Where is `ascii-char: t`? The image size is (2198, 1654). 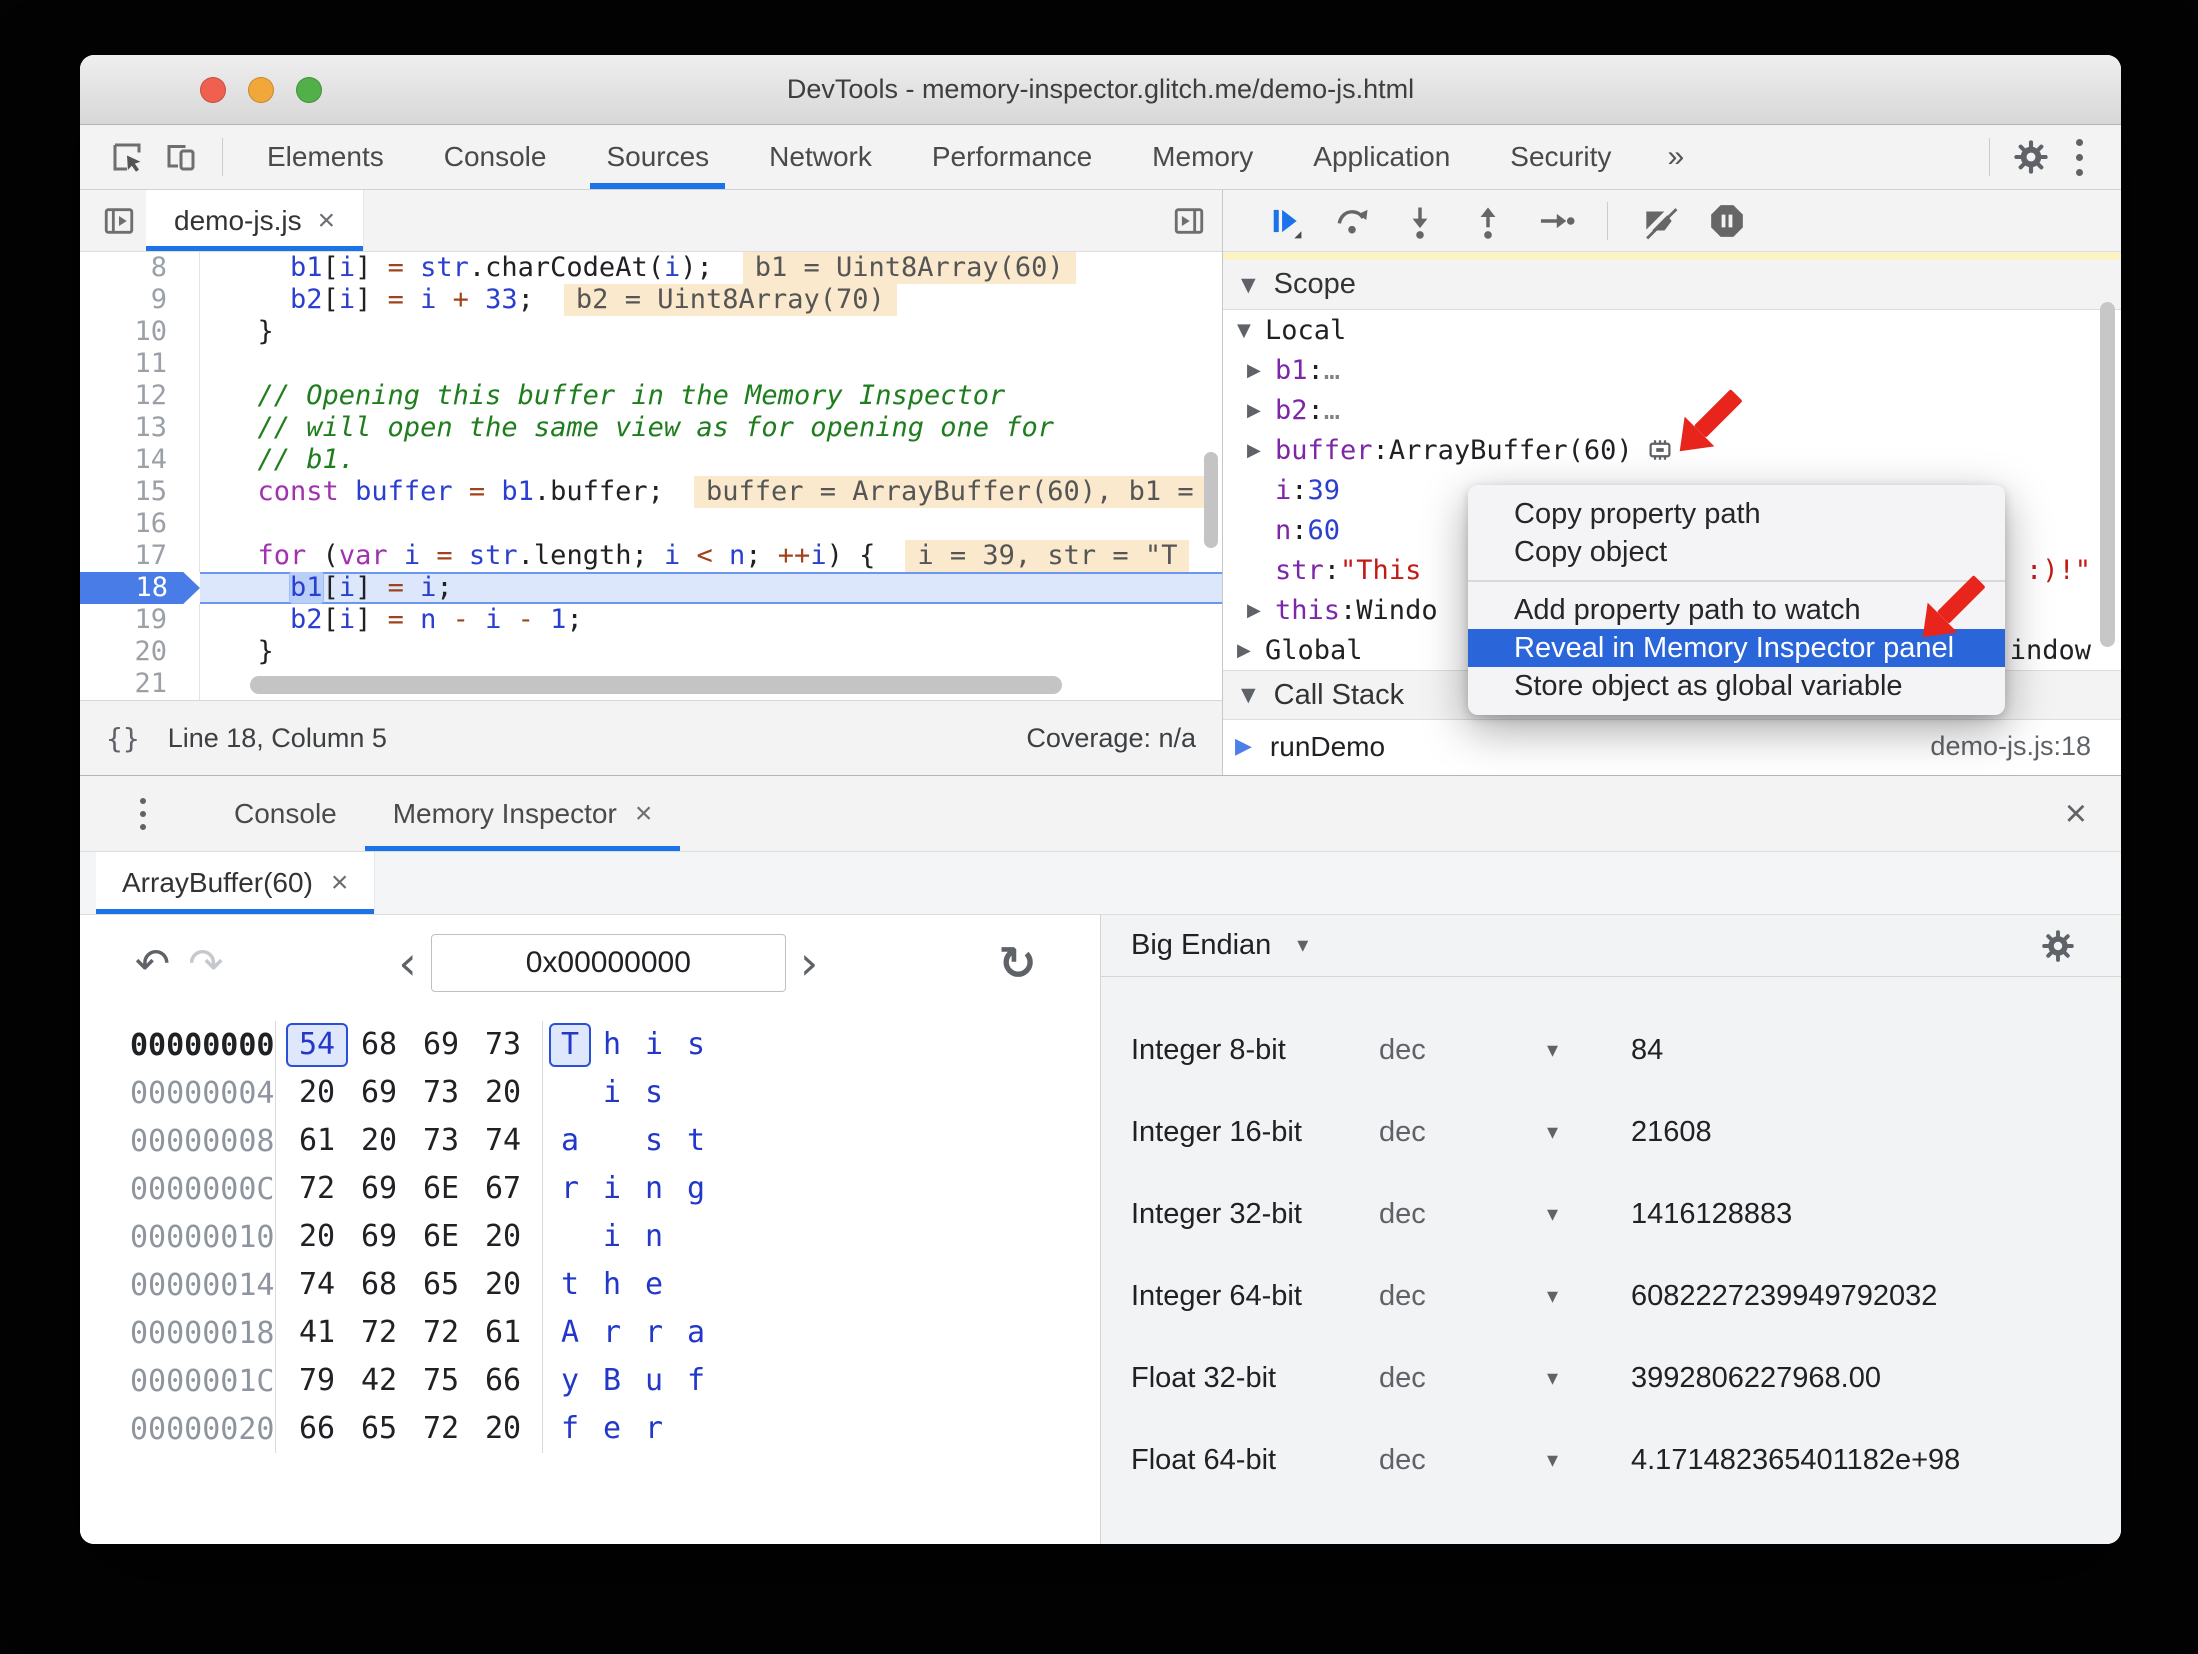
ascii-char: t is located at coordinates (696, 1141).